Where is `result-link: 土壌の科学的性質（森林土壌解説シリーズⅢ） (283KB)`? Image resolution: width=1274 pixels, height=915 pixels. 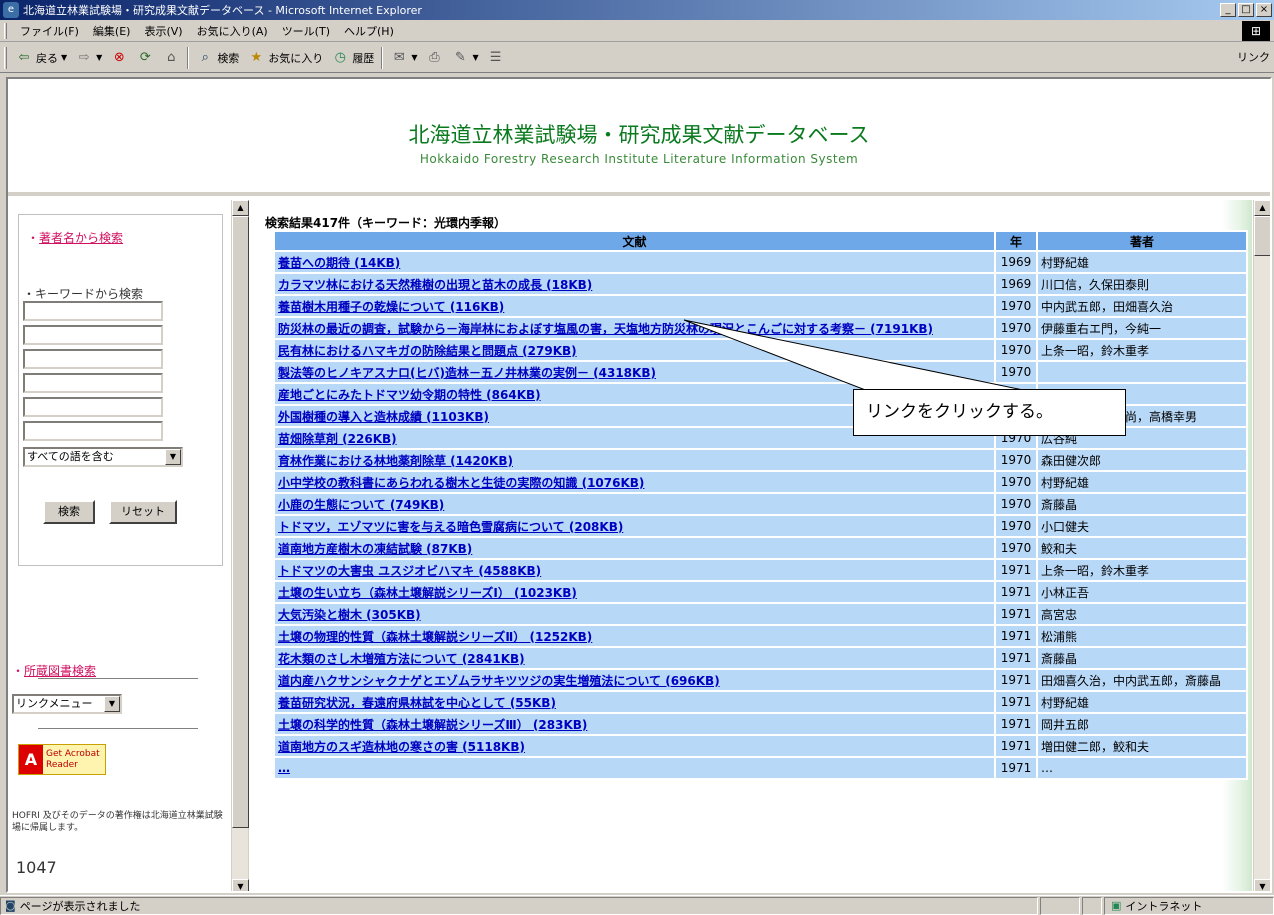 result-link: 土壌の科学的性質（森林土壌解説シリーズⅢ） (283KB) is located at coordinates (432, 725).